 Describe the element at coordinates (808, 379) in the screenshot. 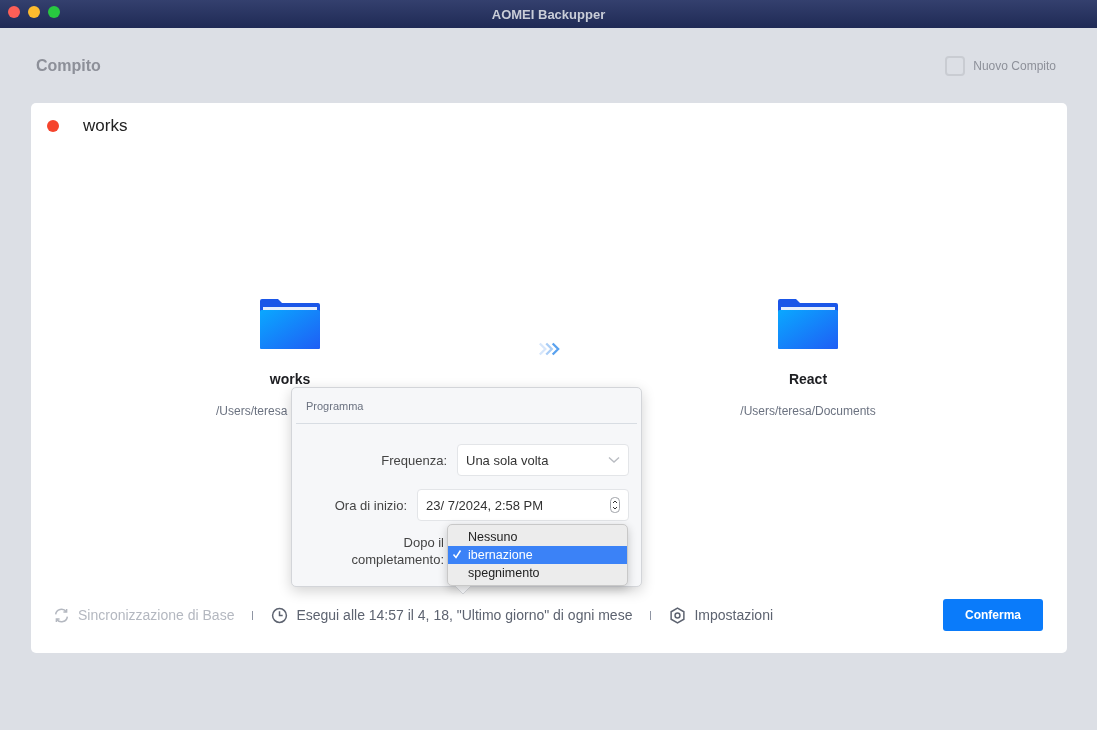

I see `destination-name: React` at that location.